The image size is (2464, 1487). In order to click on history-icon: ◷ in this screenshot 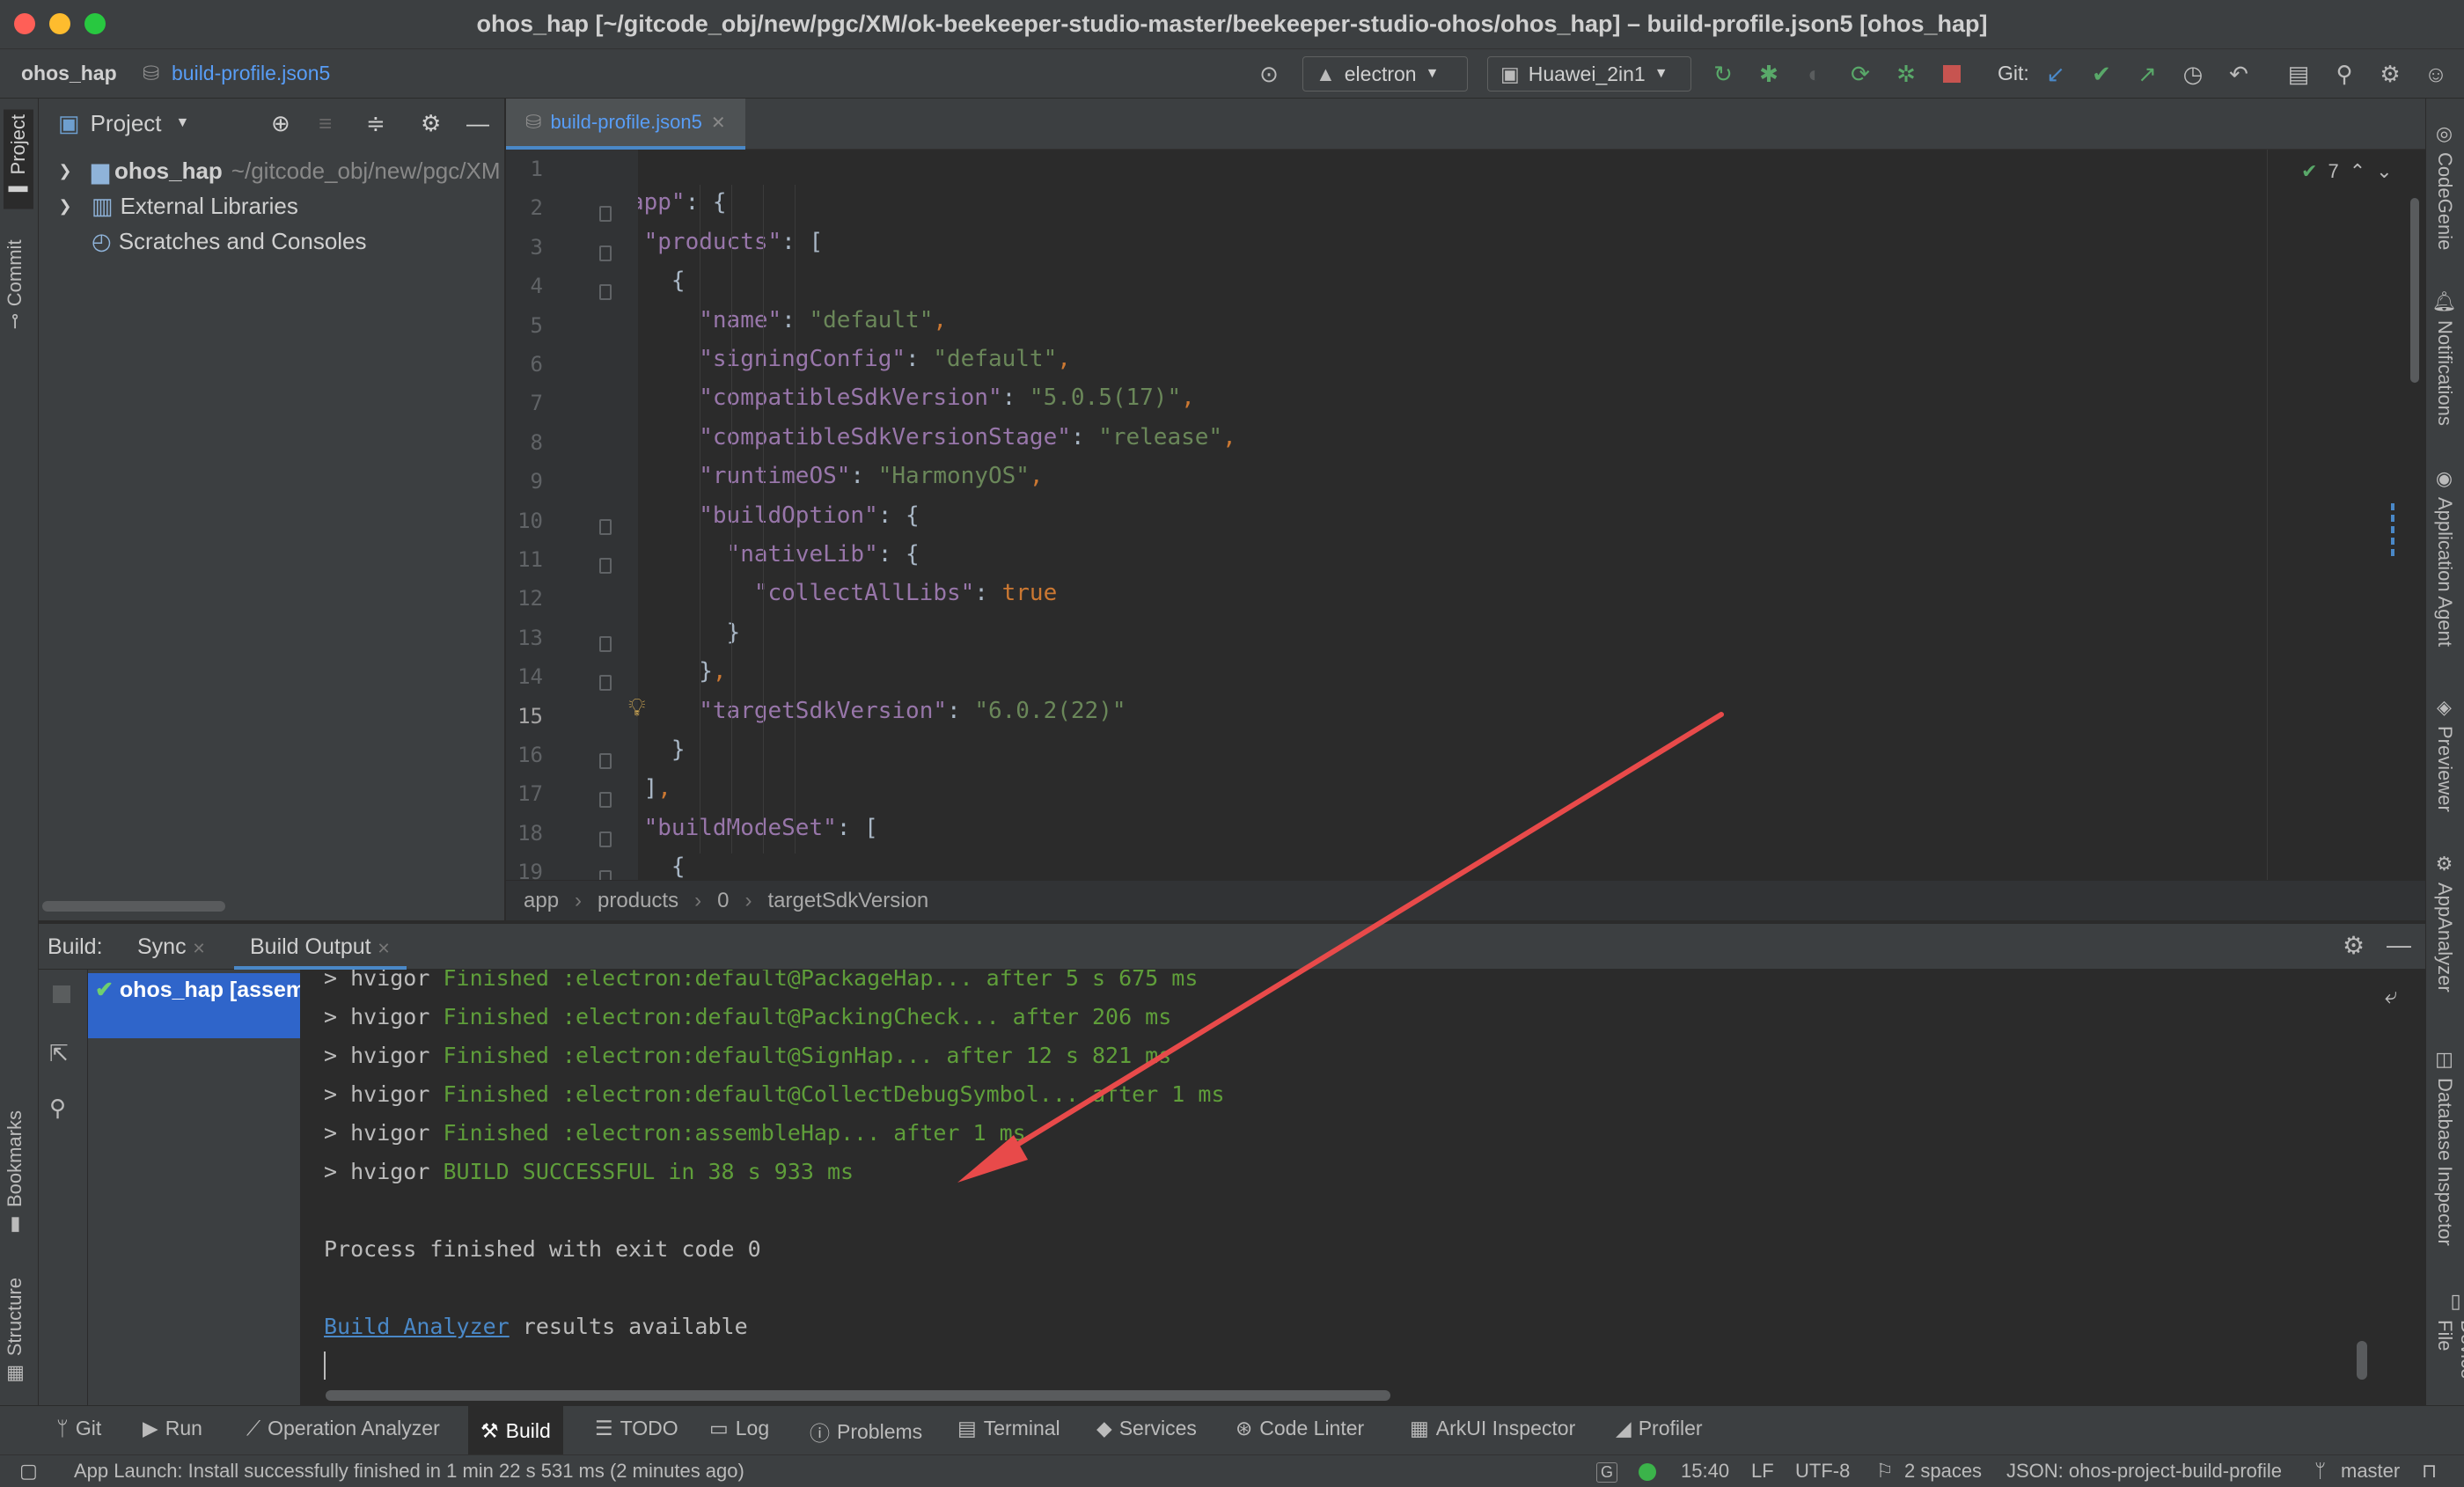, I will do `click(2193, 74)`.